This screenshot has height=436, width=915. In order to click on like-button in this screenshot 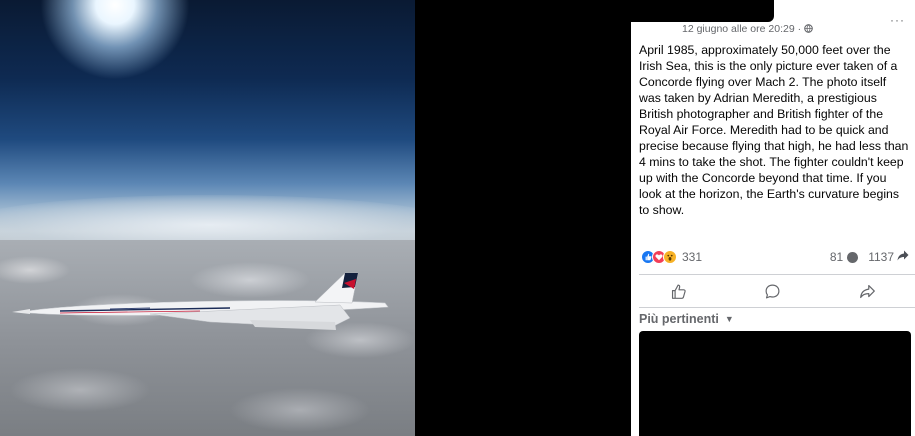, I will do `click(678, 291)`.